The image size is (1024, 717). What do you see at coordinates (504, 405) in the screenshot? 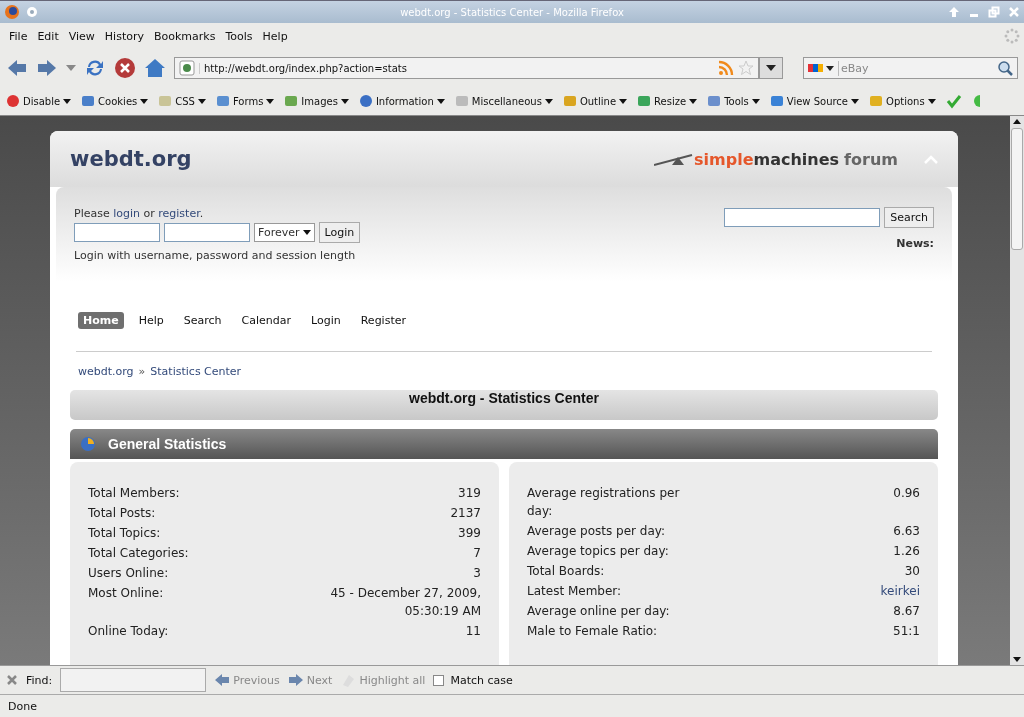
I see `page-title-bar: webdt.org - Statistics Center` at bounding box center [504, 405].